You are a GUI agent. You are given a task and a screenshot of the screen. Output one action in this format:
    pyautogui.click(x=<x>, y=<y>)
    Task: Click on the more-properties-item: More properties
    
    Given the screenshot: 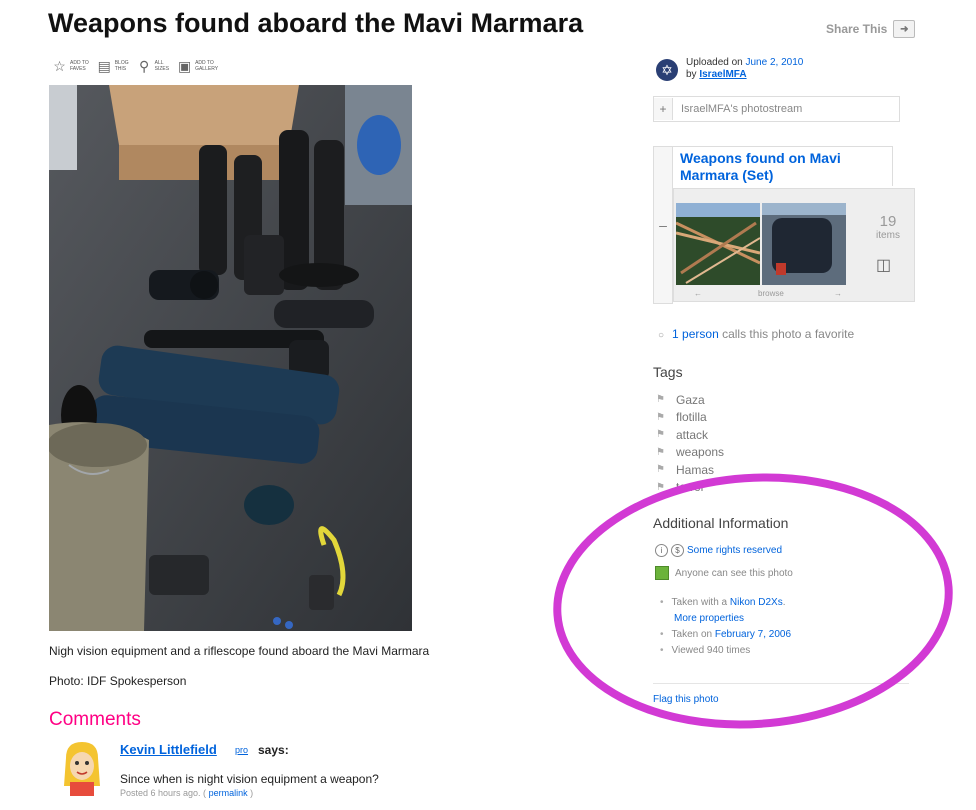 What is the action you would take?
    pyautogui.click(x=725, y=619)
    